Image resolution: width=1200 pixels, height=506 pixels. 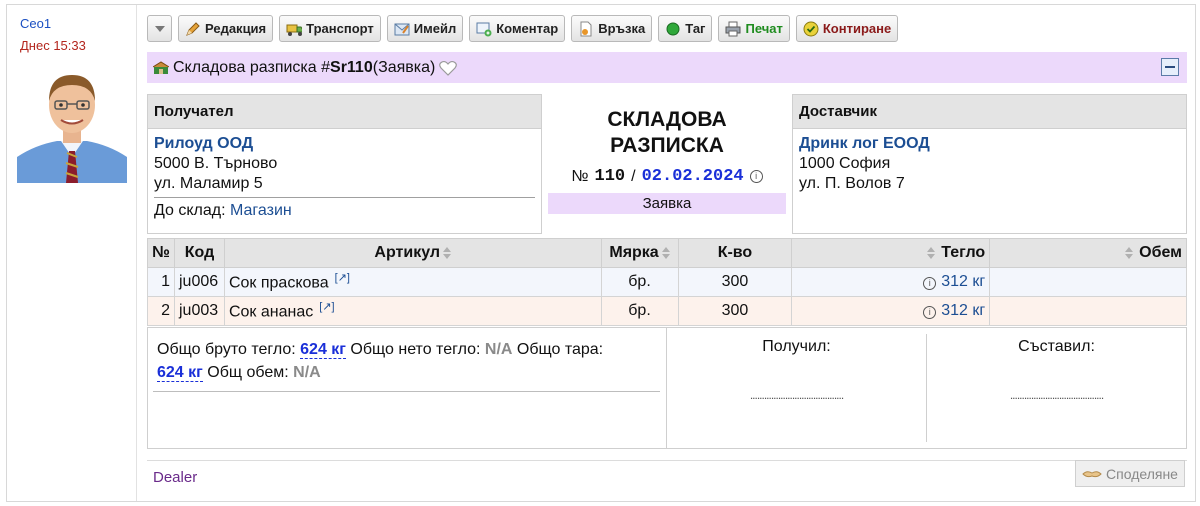 What do you see at coordinates (307, 372) in the screenshot?
I see `volume-value: N/A` at bounding box center [307, 372].